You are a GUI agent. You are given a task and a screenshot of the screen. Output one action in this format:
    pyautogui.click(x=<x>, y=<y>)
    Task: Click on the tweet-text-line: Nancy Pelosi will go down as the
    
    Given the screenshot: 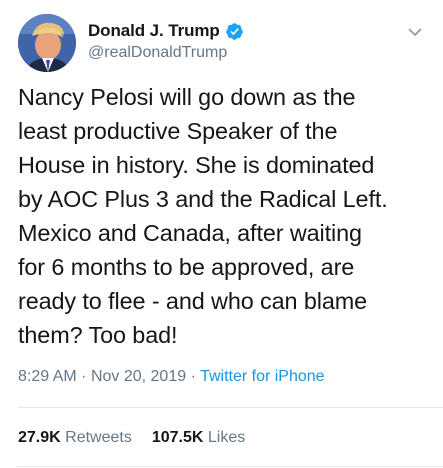 What is the action you would take?
    pyautogui.click(x=187, y=97)
    